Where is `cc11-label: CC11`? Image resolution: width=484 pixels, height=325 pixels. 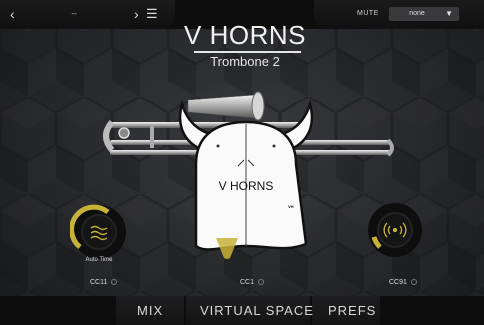 cc11-label: CC11 is located at coordinates (104, 282).